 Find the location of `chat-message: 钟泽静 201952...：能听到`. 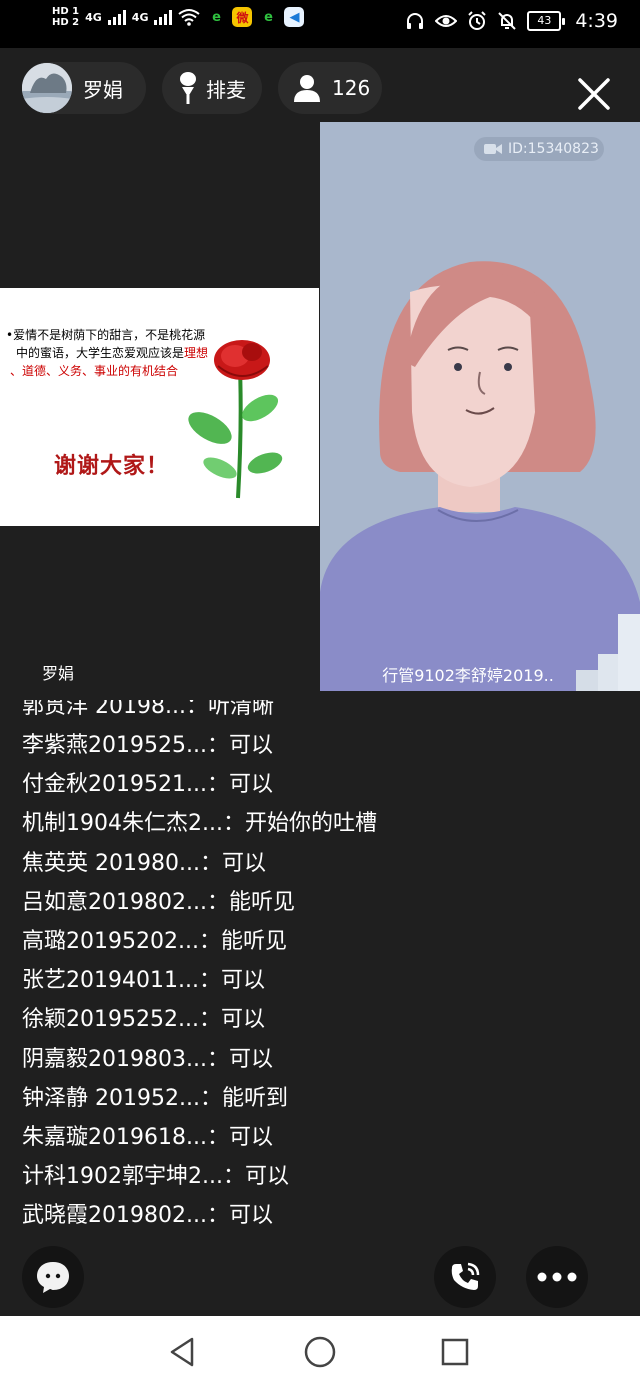

chat-message: 钟泽静 201952...：能听到 is located at coordinates (322, 1098).